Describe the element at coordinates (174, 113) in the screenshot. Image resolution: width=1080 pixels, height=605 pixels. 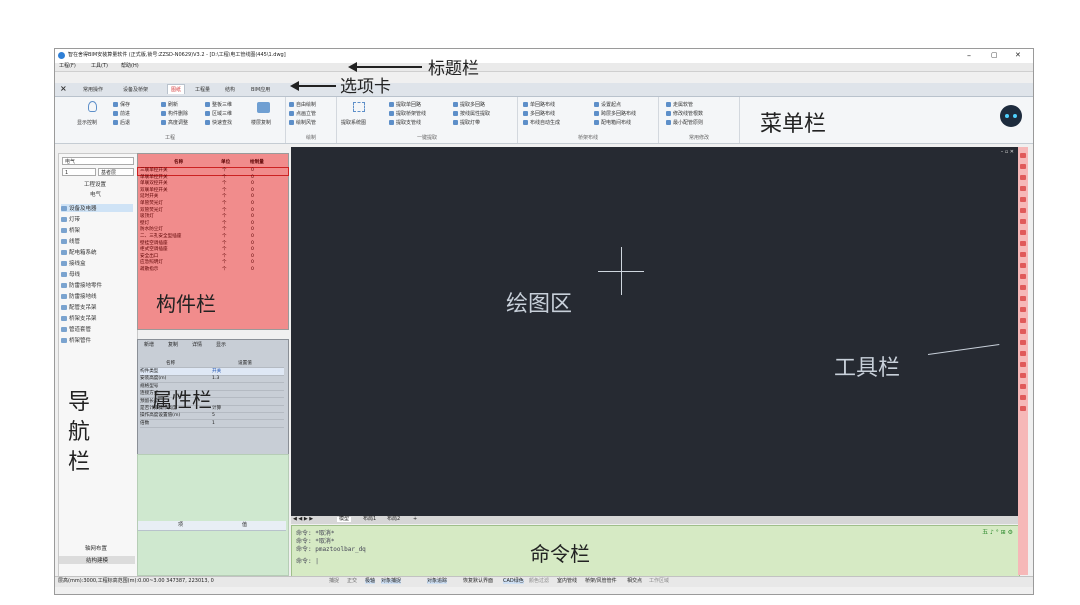
I see `delete-component-button: 构件删除` at that location.